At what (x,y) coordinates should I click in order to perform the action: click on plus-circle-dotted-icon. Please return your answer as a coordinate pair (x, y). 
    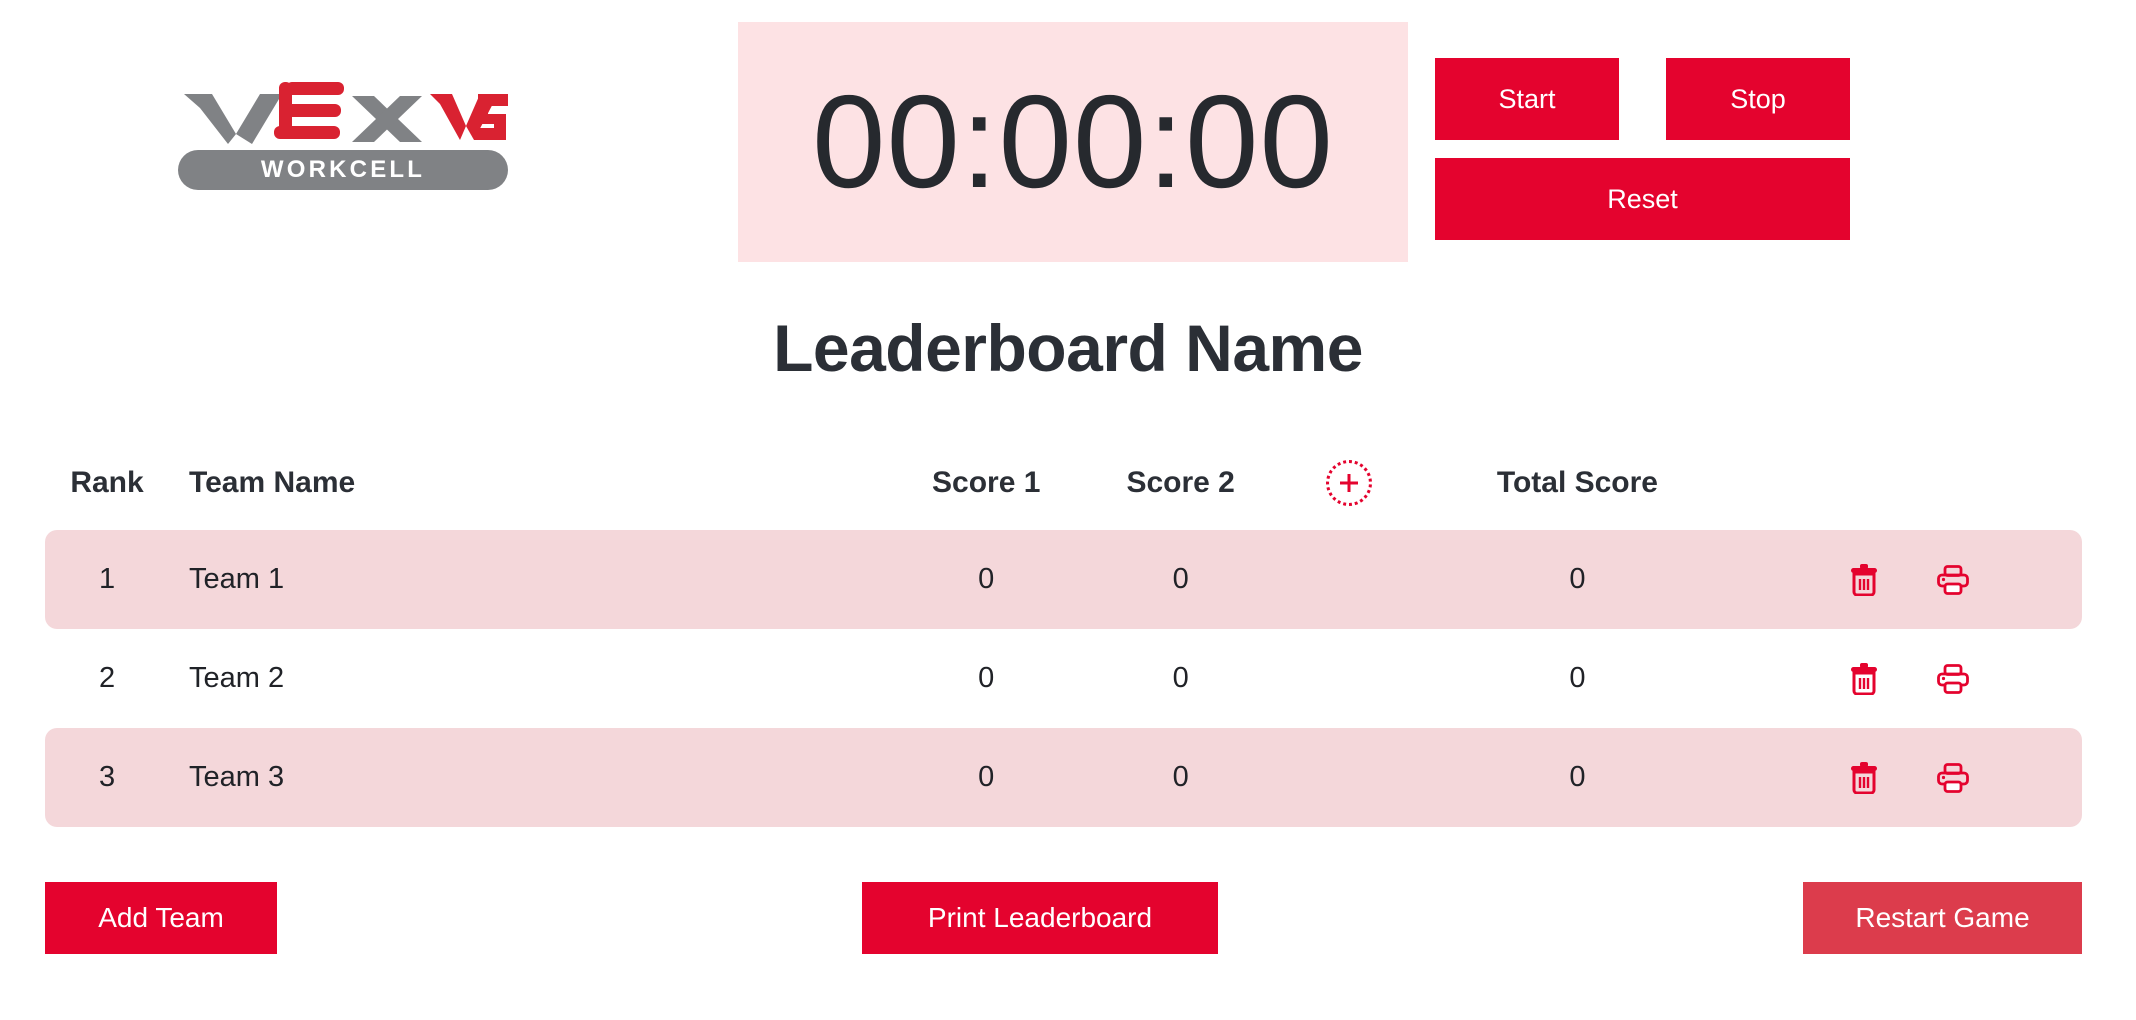
    Looking at the image, I should click on (1348, 483).